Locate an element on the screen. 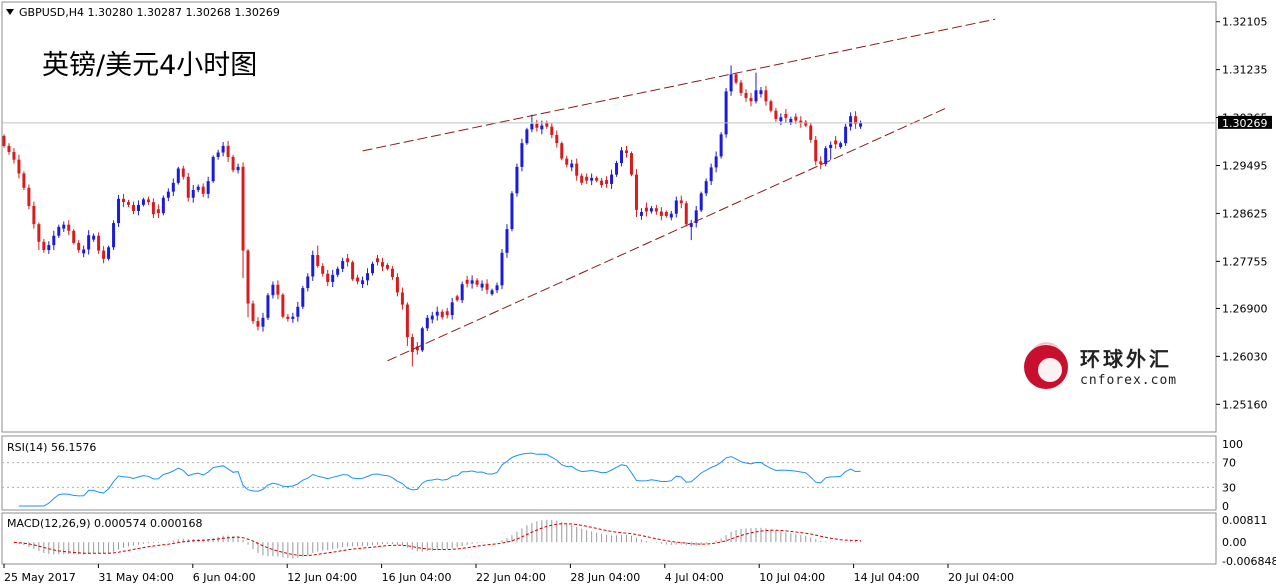 This screenshot has width=1276, height=588. rsi-tick-label: 100 is located at coordinates (1232, 444).